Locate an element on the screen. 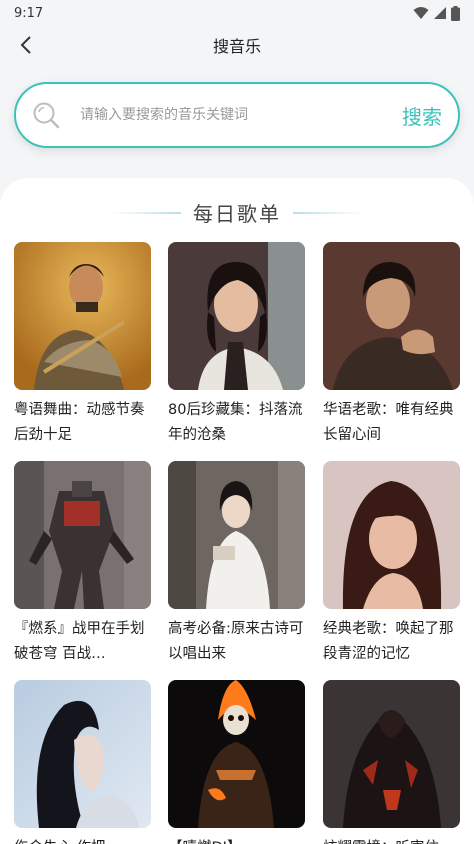  section-header: 每日歌单 is located at coordinates (237, 212).